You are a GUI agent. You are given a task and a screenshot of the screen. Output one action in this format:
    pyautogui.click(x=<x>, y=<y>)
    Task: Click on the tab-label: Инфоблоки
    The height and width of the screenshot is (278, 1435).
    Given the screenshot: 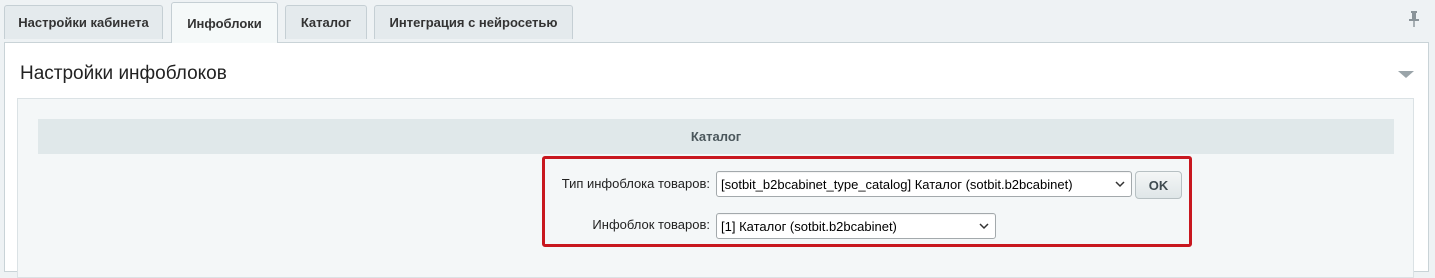 What is the action you would take?
    pyautogui.click(x=224, y=23)
    